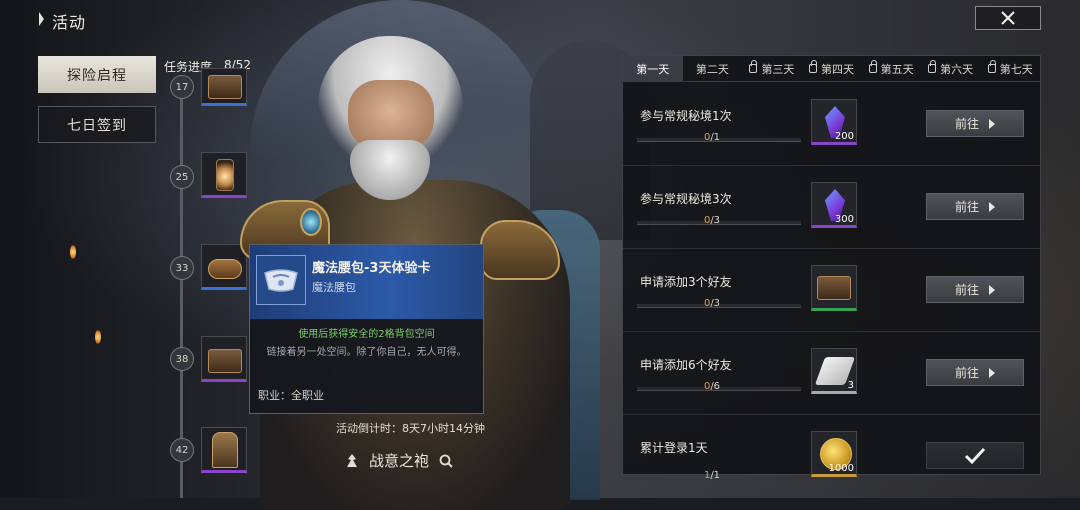 The width and height of the screenshot is (1080, 510). Describe the element at coordinates (686, 365) in the screenshot. I see `task-name: 申请添加6个好友` at that location.